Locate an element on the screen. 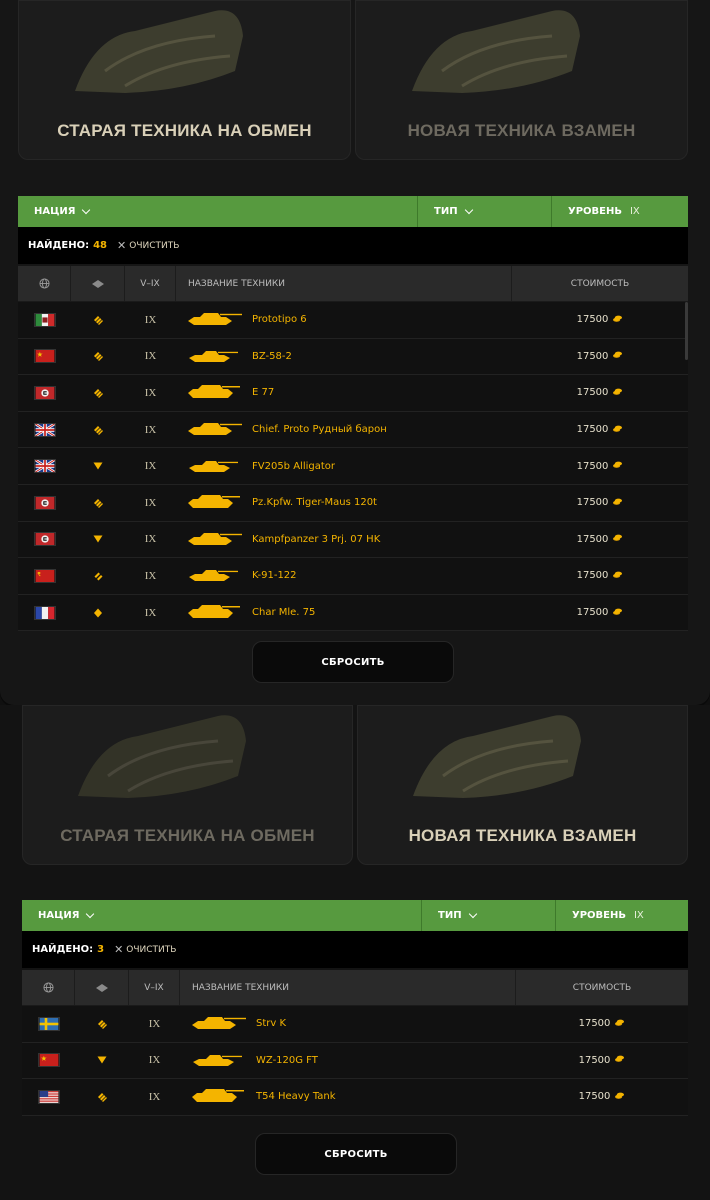 This screenshot has height=1200, width=710. table-row: IX Strv K 17500 is located at coordinates (355, 1024).